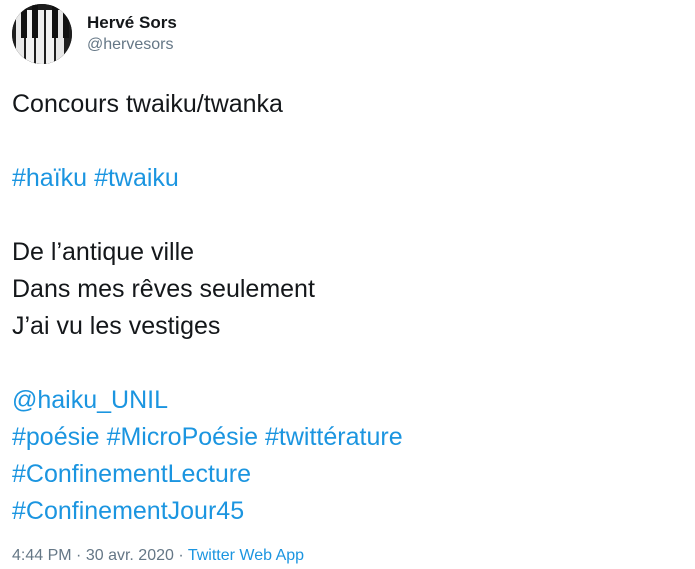 This screenshot has width=695, height=569. I want to click on hashtag-link: #MicroPoésie, so click(182, 437).